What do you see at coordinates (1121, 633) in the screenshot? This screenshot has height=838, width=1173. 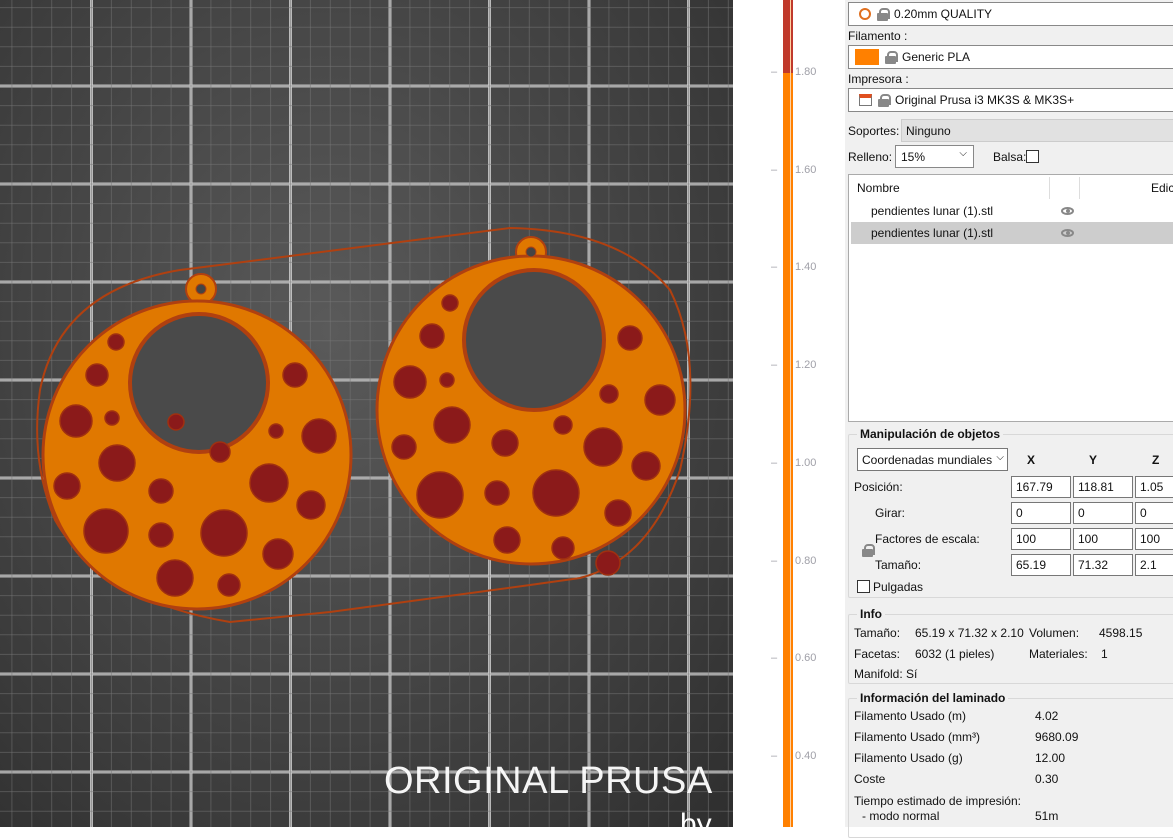 I see `info-volume-value: 4598.15` at bounding box center [1121, 633].